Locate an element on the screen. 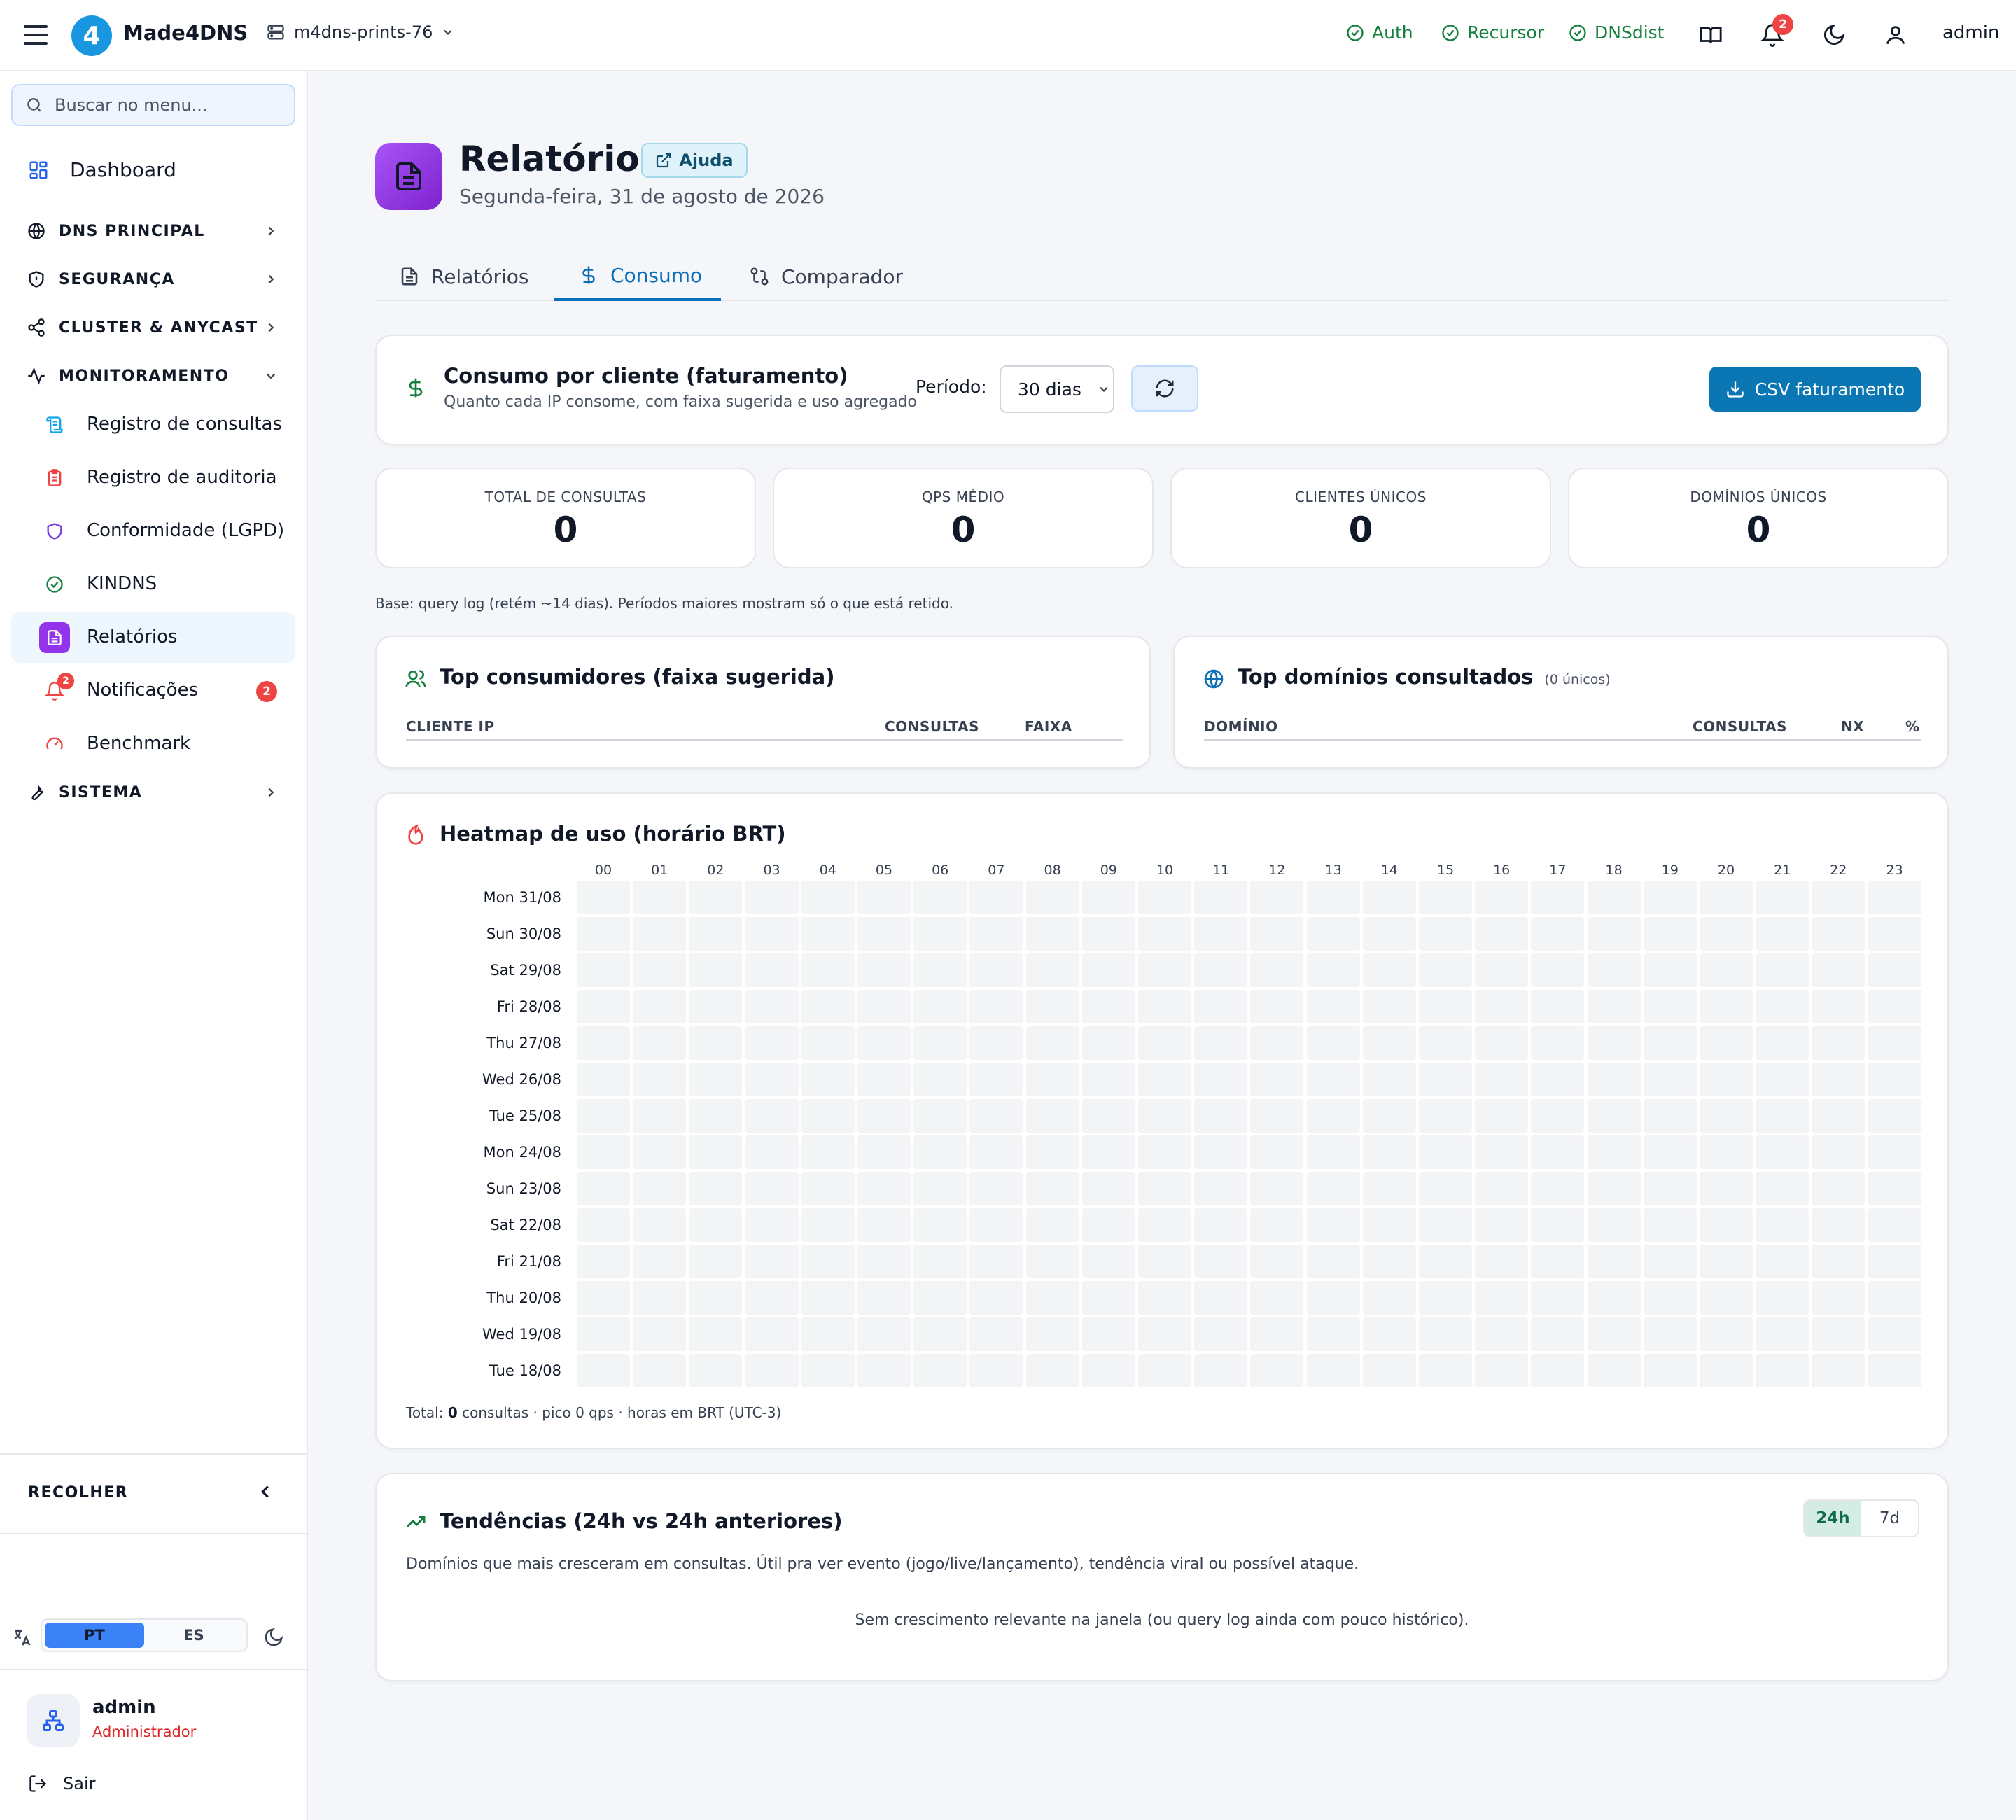 The width and height of the screenshot is (2016, 1820). sidebar-section-system: SISTEMA is located at coordinates (153, 792).